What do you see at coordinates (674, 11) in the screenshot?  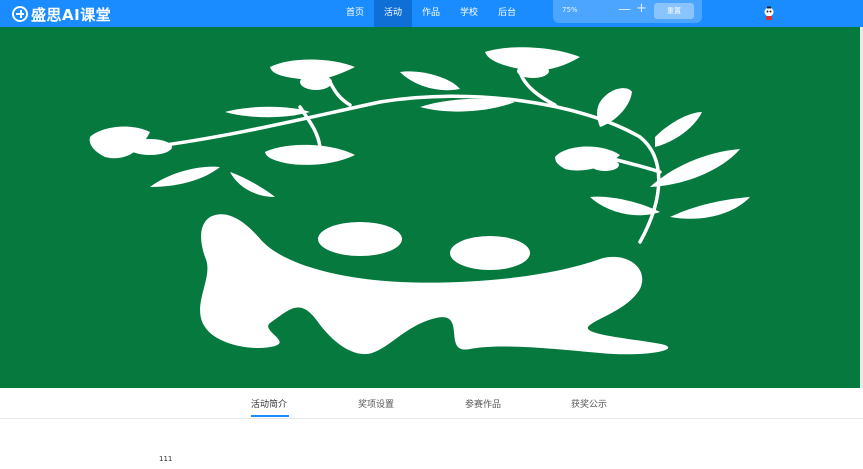 I see `zoom-reset-button: 重置` at bounding box center [674, 11].